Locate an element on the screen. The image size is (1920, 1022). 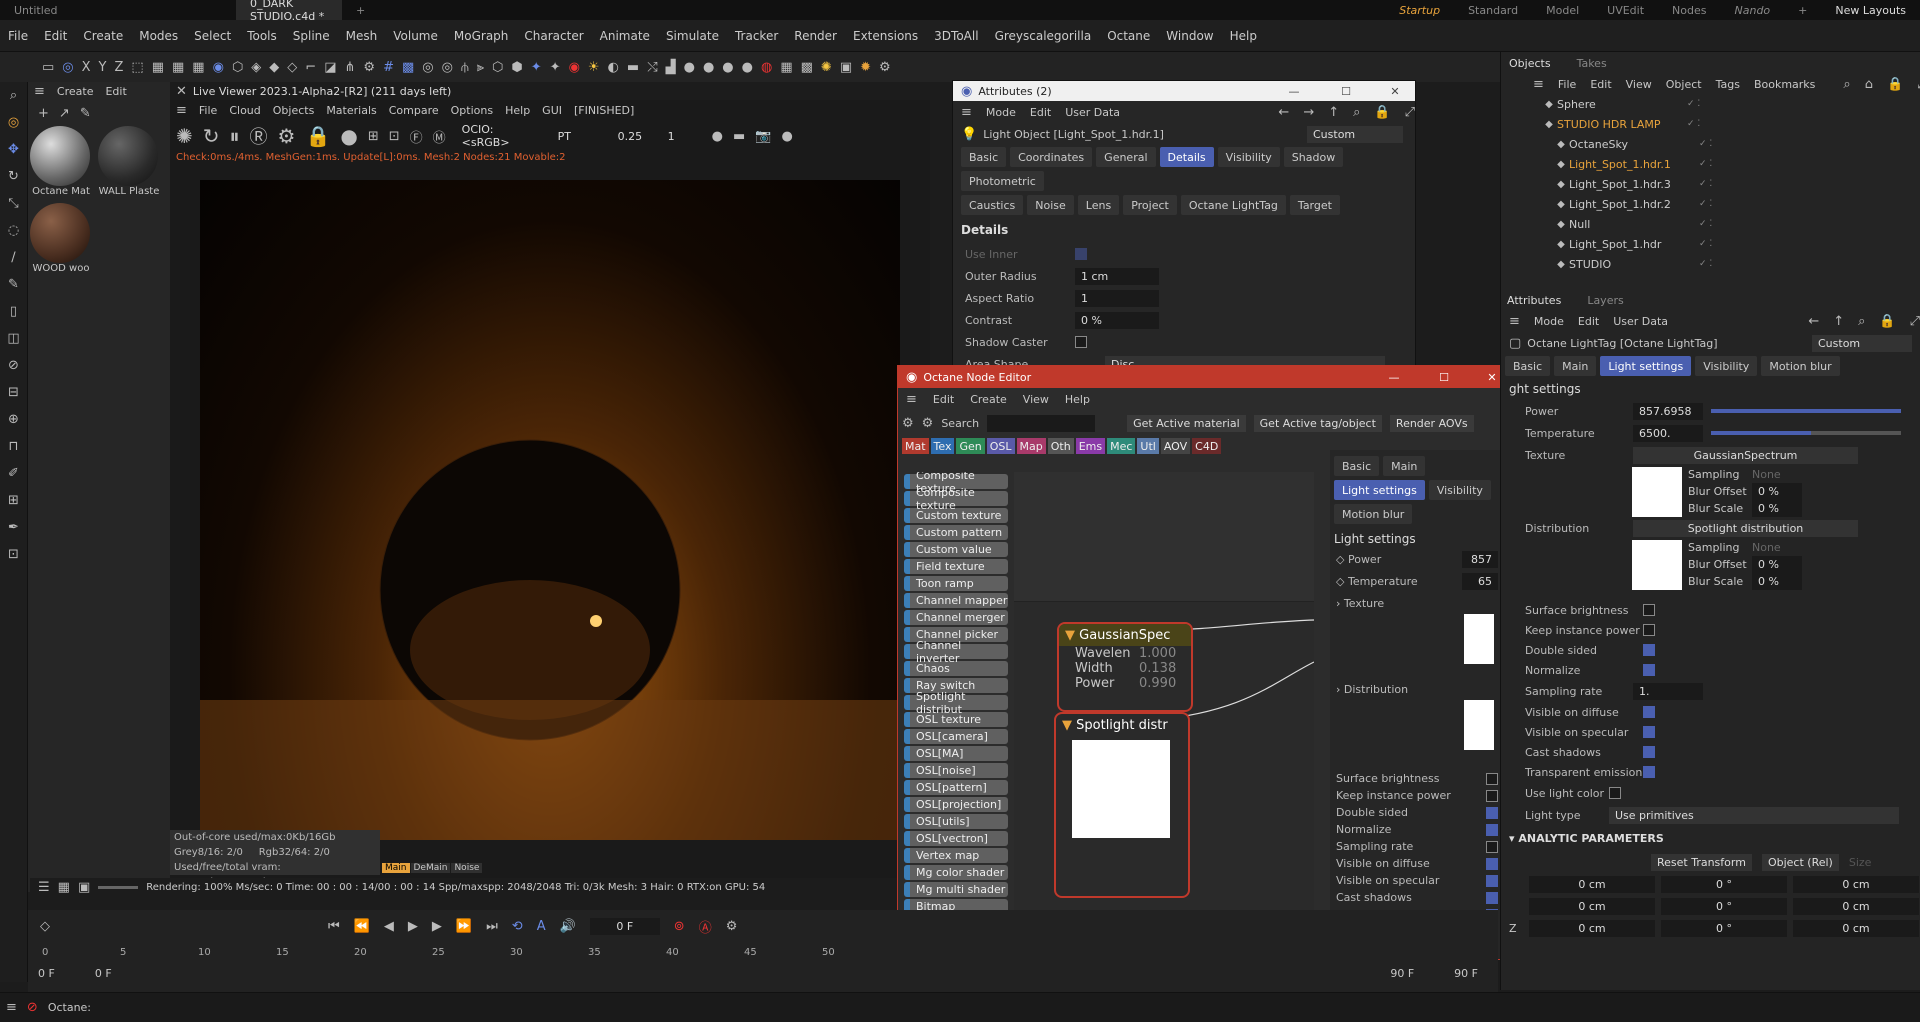
new-window-icon: ⤢ is located at coordinates (1410, 112).